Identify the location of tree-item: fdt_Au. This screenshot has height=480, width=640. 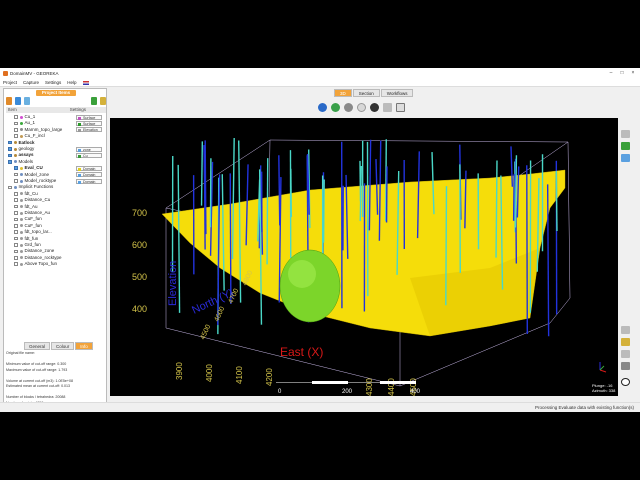
(26, 207).